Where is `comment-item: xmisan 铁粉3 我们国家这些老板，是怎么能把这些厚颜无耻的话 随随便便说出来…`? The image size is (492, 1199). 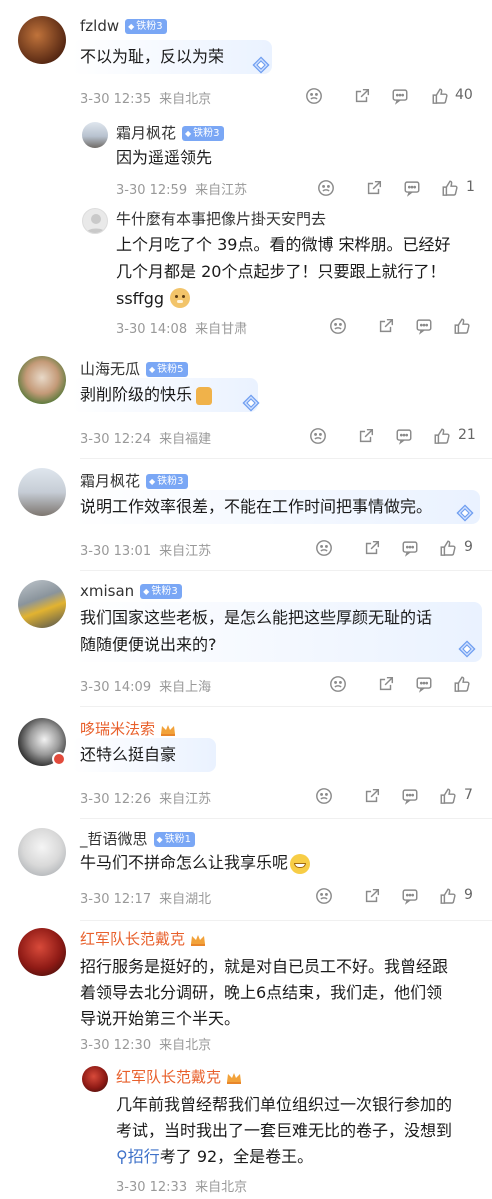
comment-item: xmisan 铁粉3 我们国家这些老板，是怎么能把这些厚颜无耻的话 随随便便说出来… is located at coordinates (246, 638).